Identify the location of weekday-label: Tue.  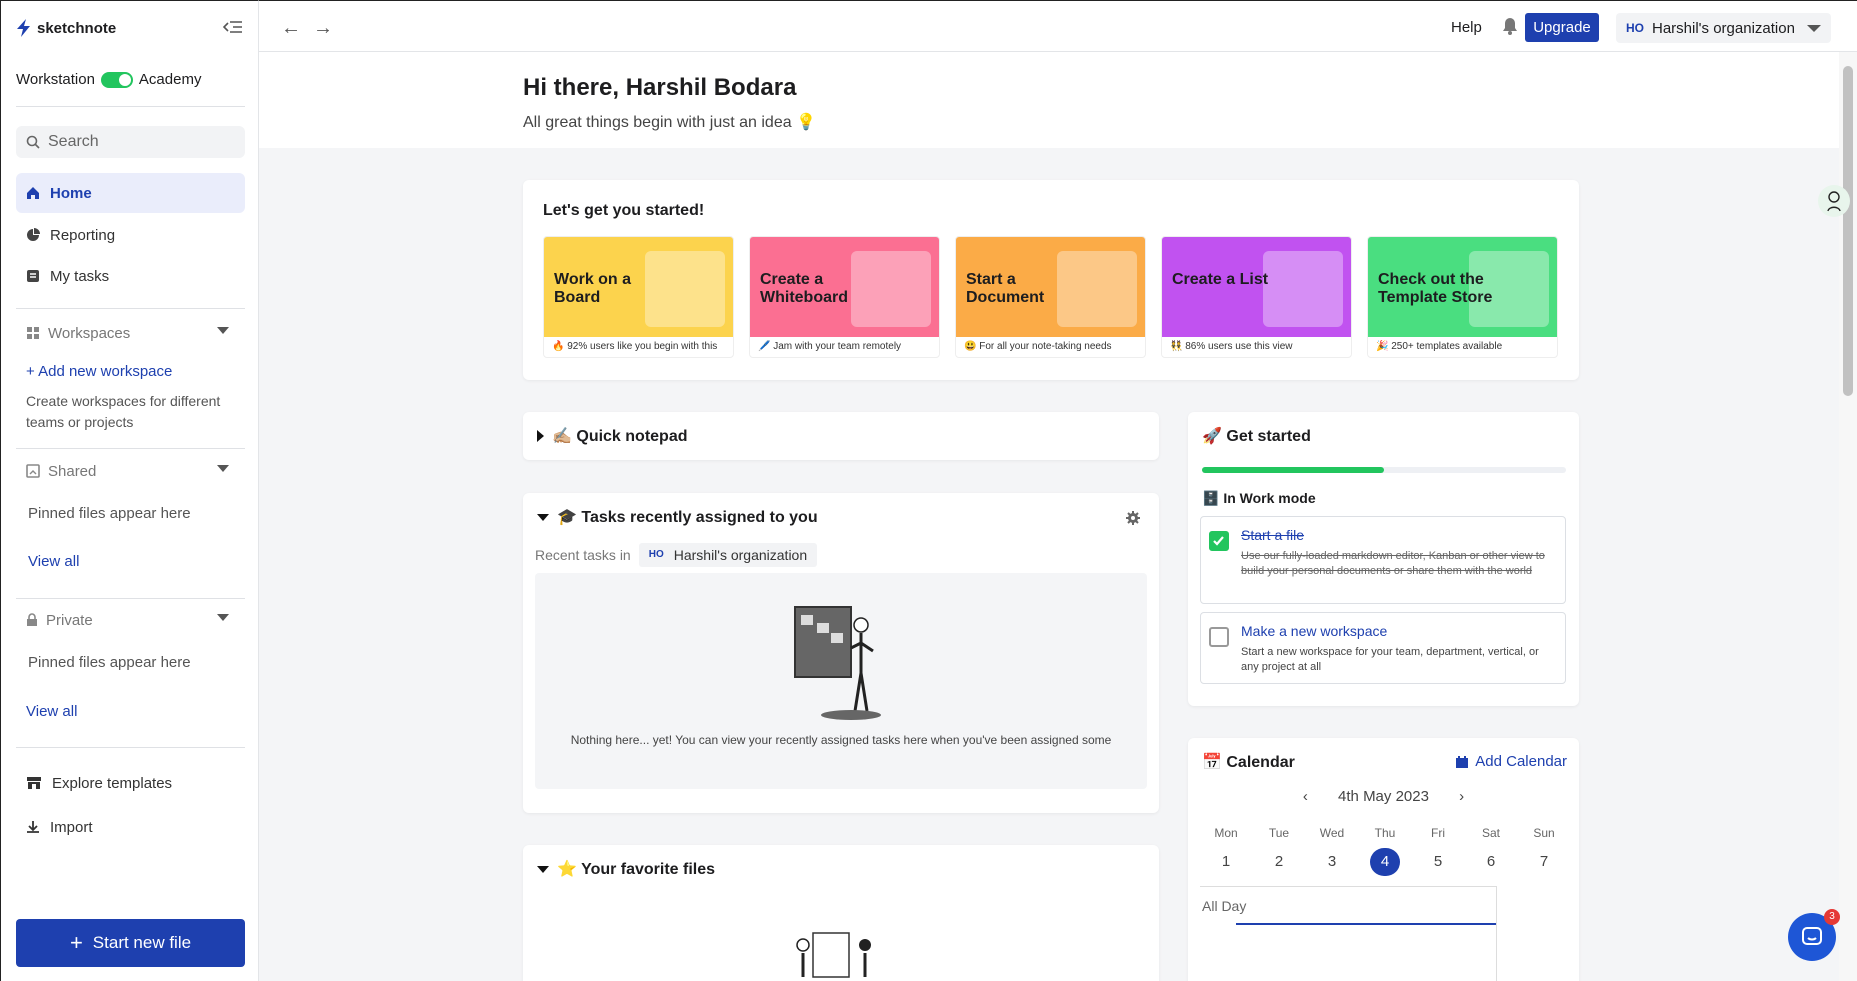
(1279, 833).